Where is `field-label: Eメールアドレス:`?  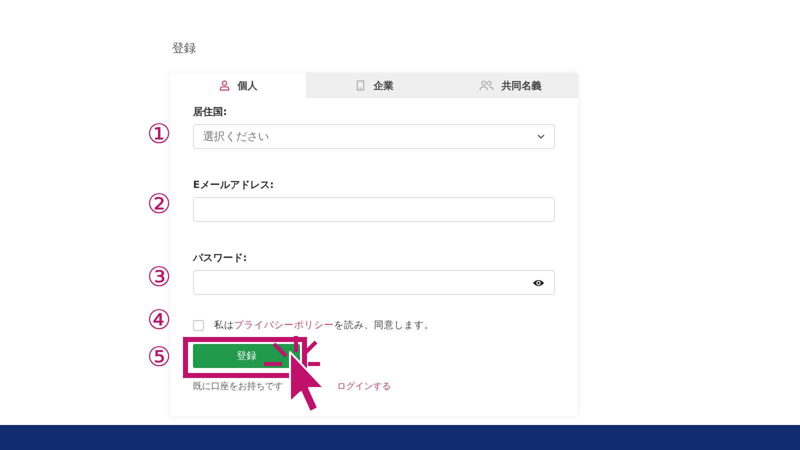
field-label: Eメールアドレス: is located at coordinates (234, 186).